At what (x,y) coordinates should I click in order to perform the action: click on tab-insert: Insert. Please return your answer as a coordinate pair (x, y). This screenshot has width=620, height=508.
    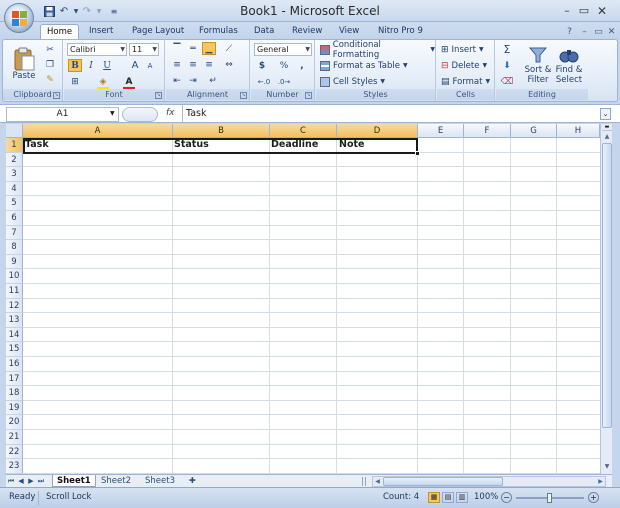
    Looking at the image, I should click on (101, 32).